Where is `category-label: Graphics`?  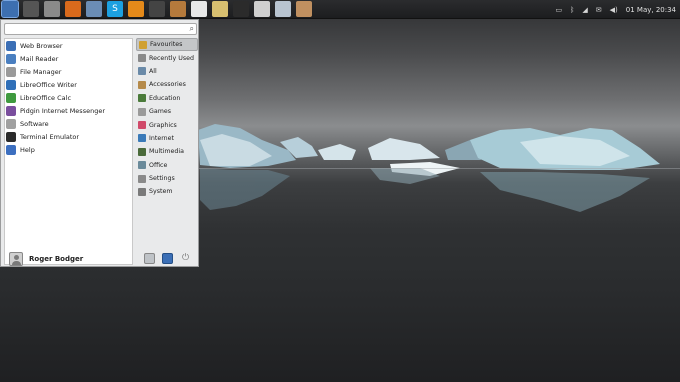
category-label: Graphics is located at coordinates (163, 125).